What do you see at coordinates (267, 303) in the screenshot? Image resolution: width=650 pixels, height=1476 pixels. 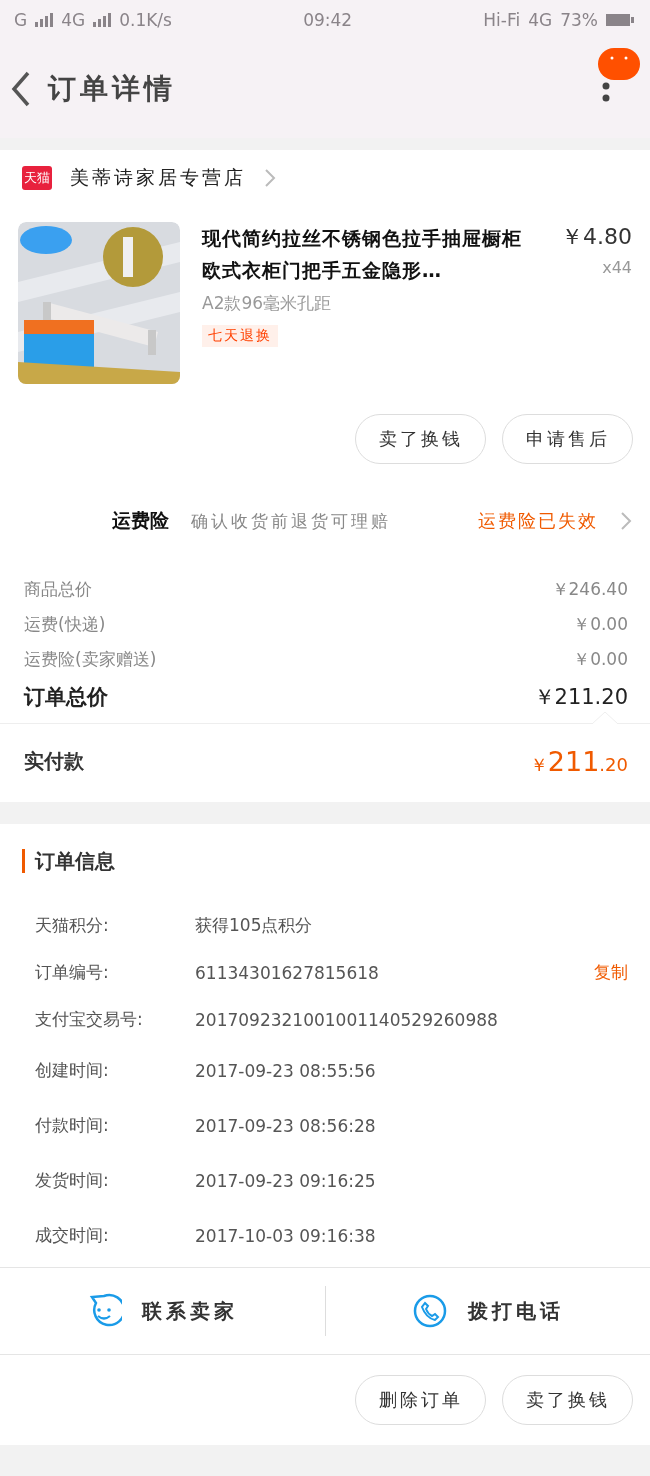 I see `product-variant: A2款96毫米孔距` at bounding box center [267, 303].